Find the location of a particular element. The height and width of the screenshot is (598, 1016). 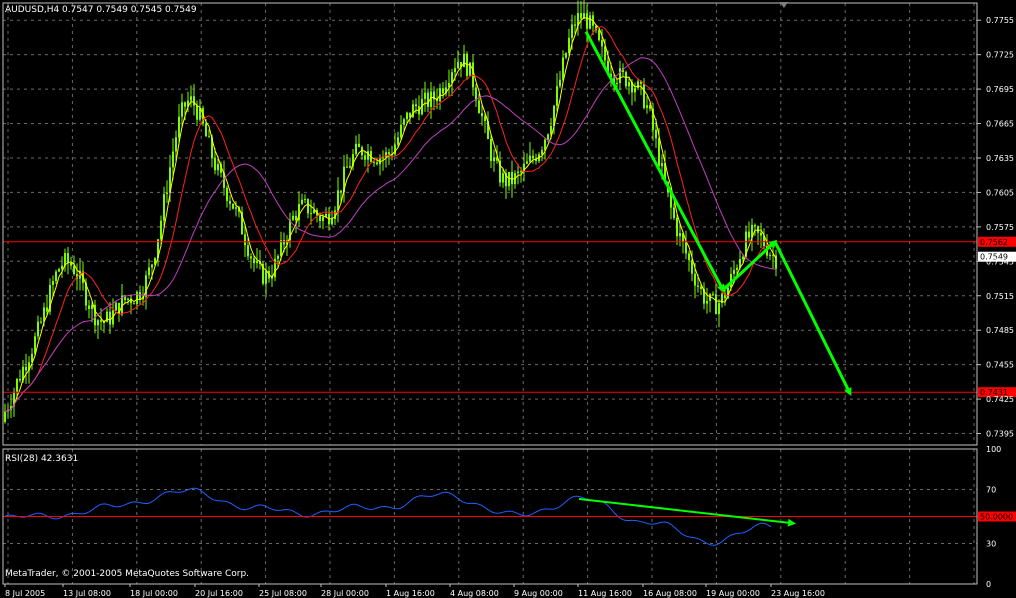

price-tick-label: 0.7605 is located at coordinates (1000, 192).